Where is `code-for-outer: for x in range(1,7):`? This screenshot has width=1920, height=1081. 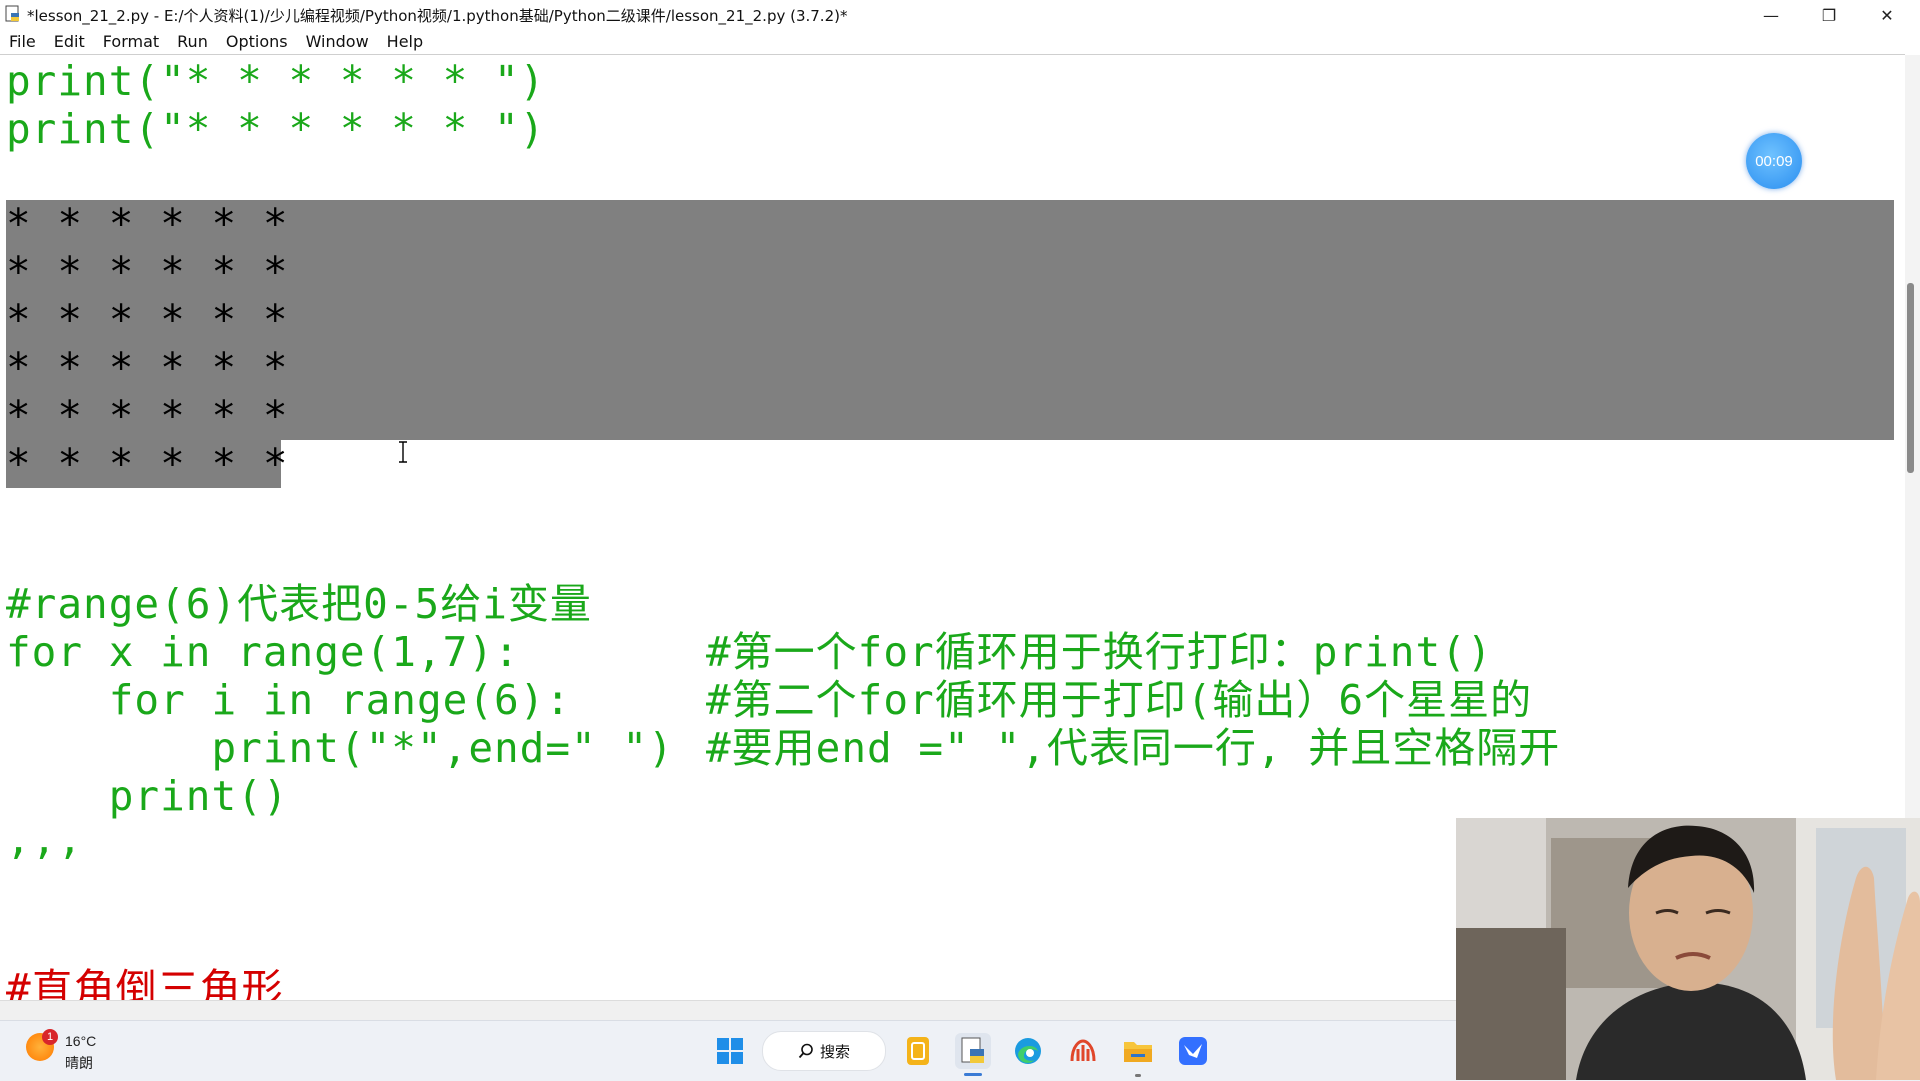
code-for-outer: for x in range(1,7): is located at coordinates (263, 652).